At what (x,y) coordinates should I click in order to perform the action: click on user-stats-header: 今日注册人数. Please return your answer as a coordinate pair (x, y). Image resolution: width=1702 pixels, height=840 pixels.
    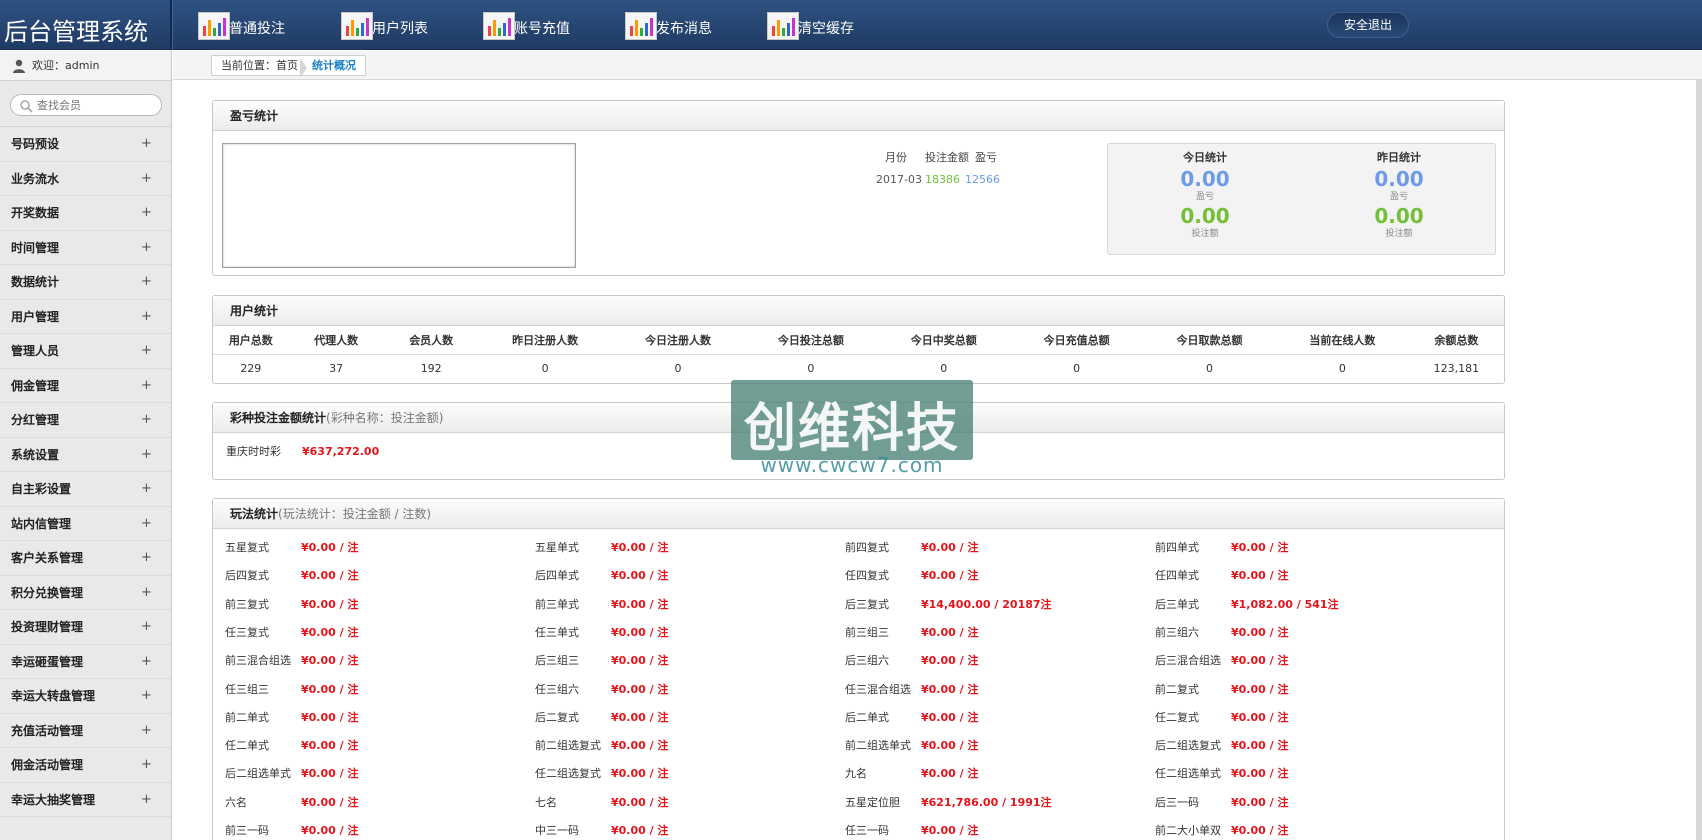
    Looking at the image, I should click on (678, 340).